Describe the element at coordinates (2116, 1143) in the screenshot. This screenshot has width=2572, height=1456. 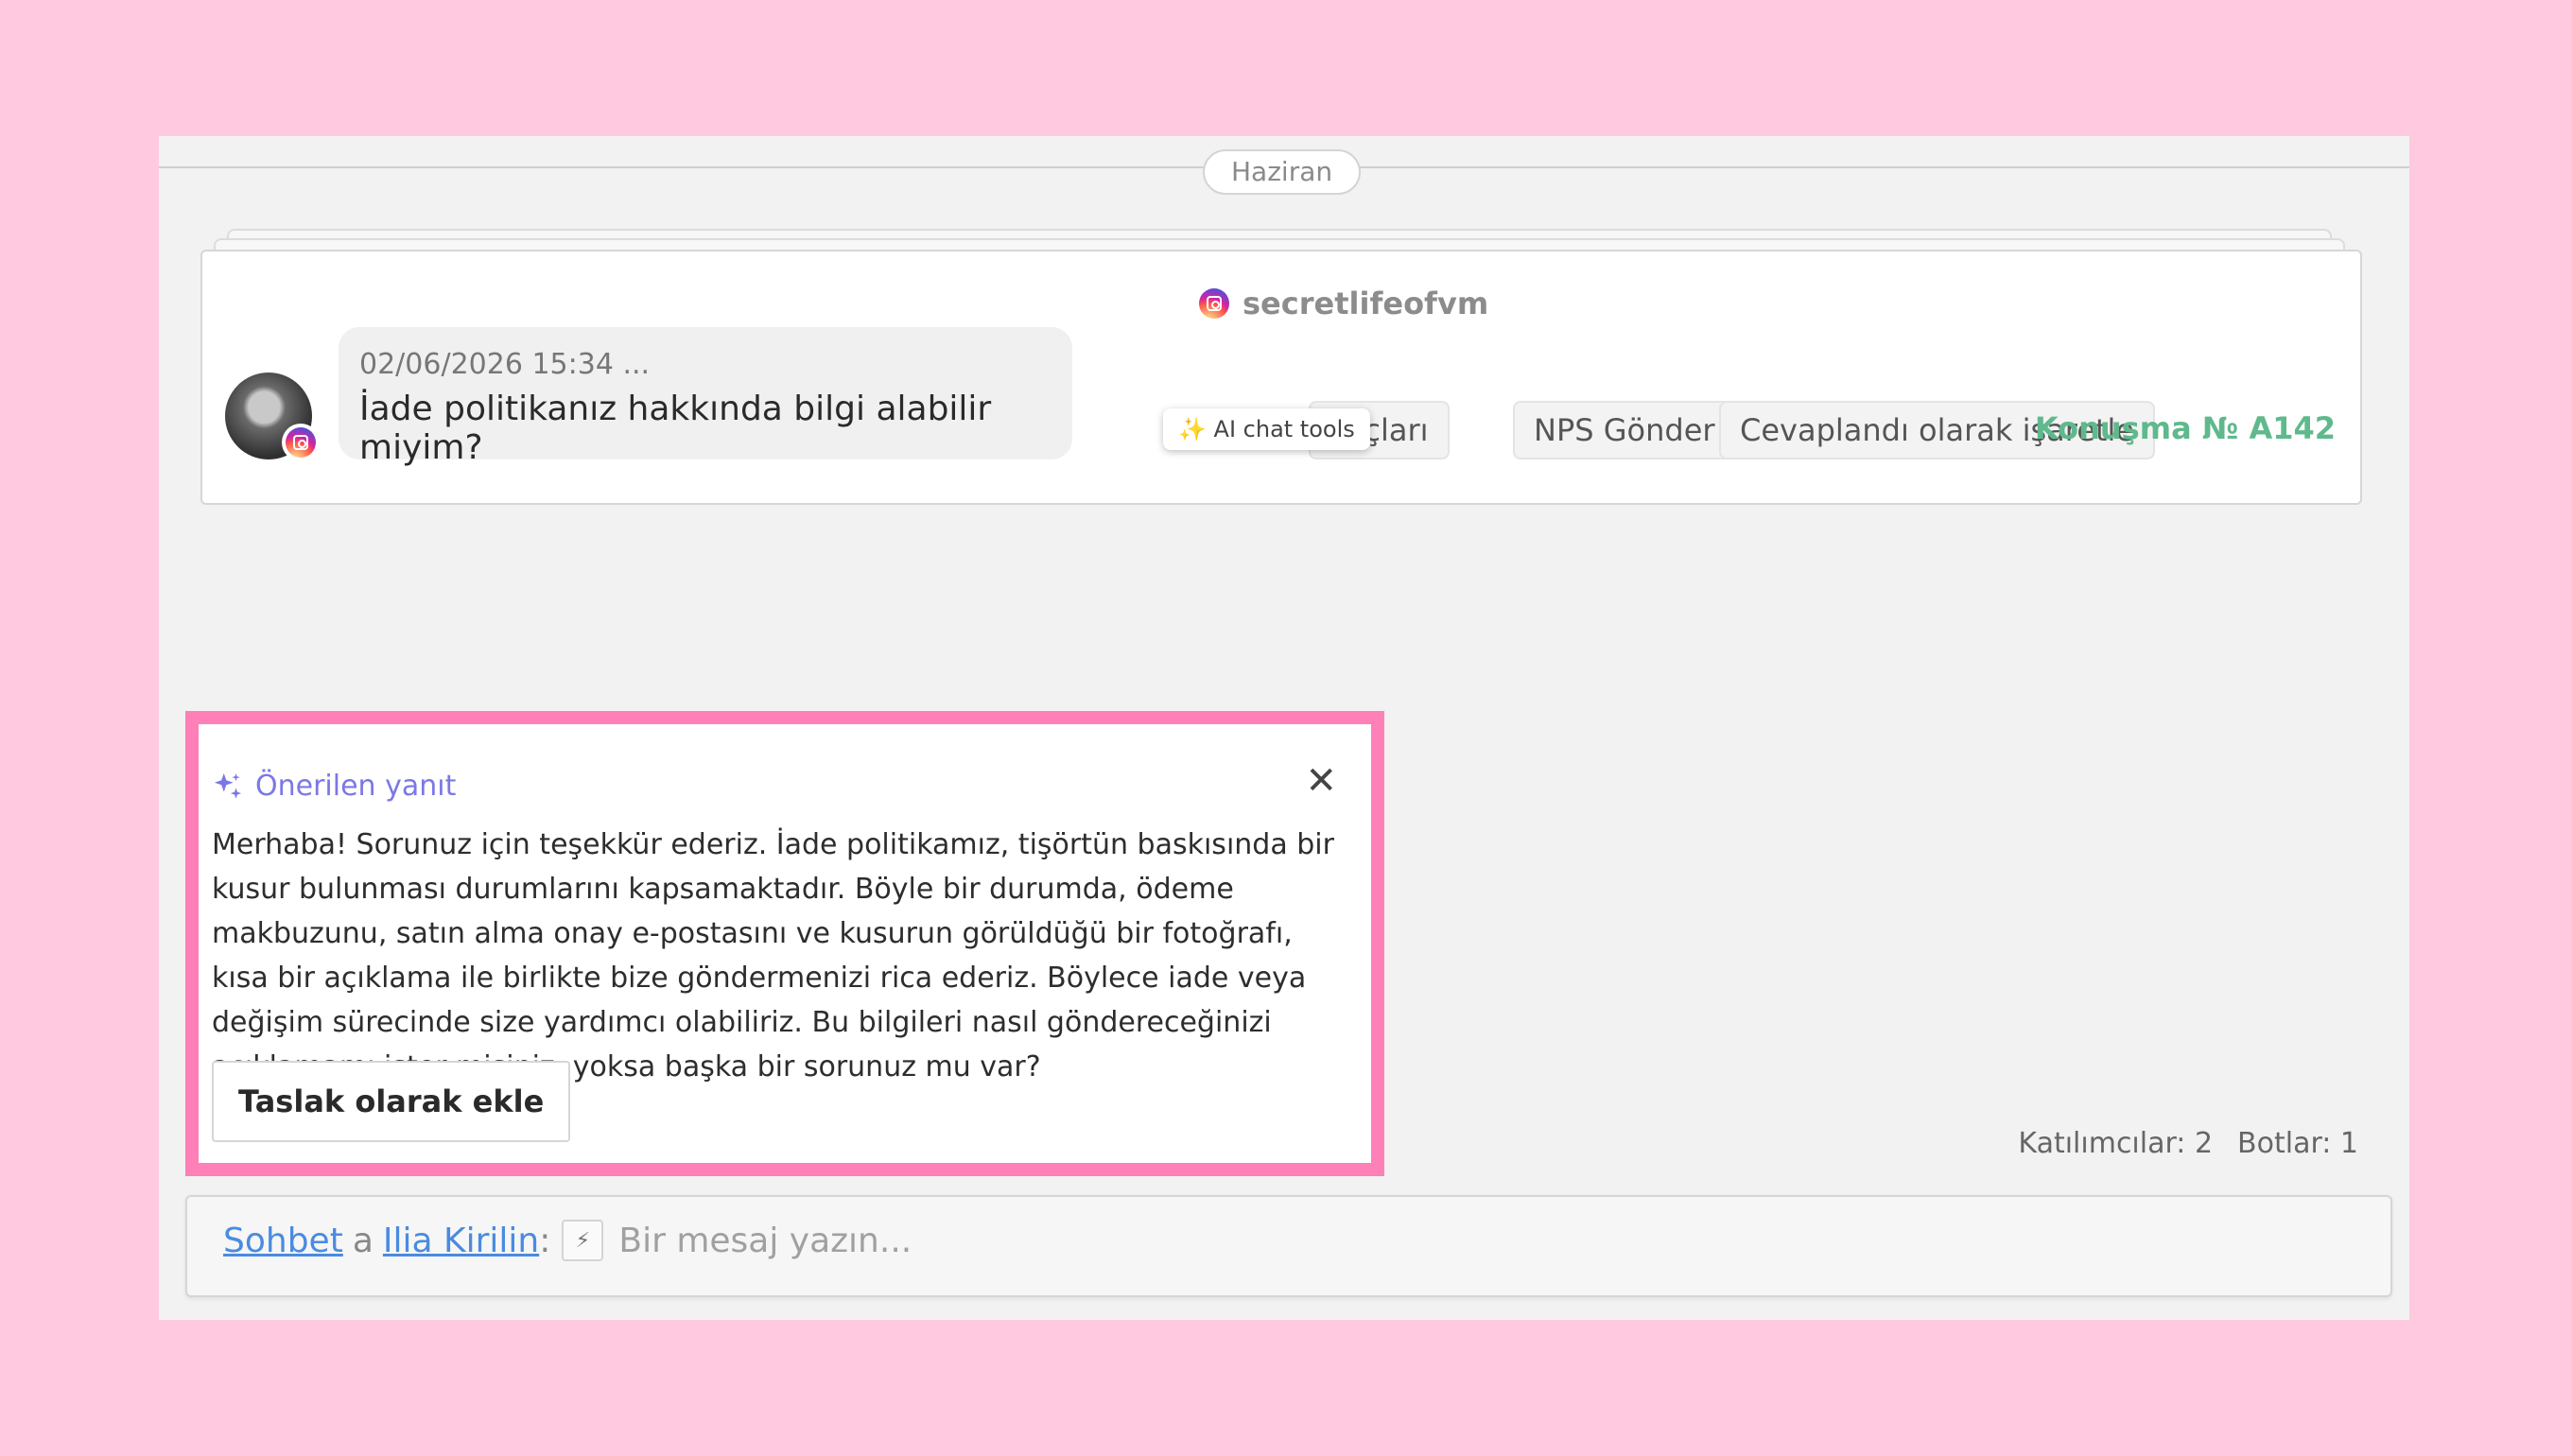
I see `participants-count: Katılımcılar: 2` at that location.